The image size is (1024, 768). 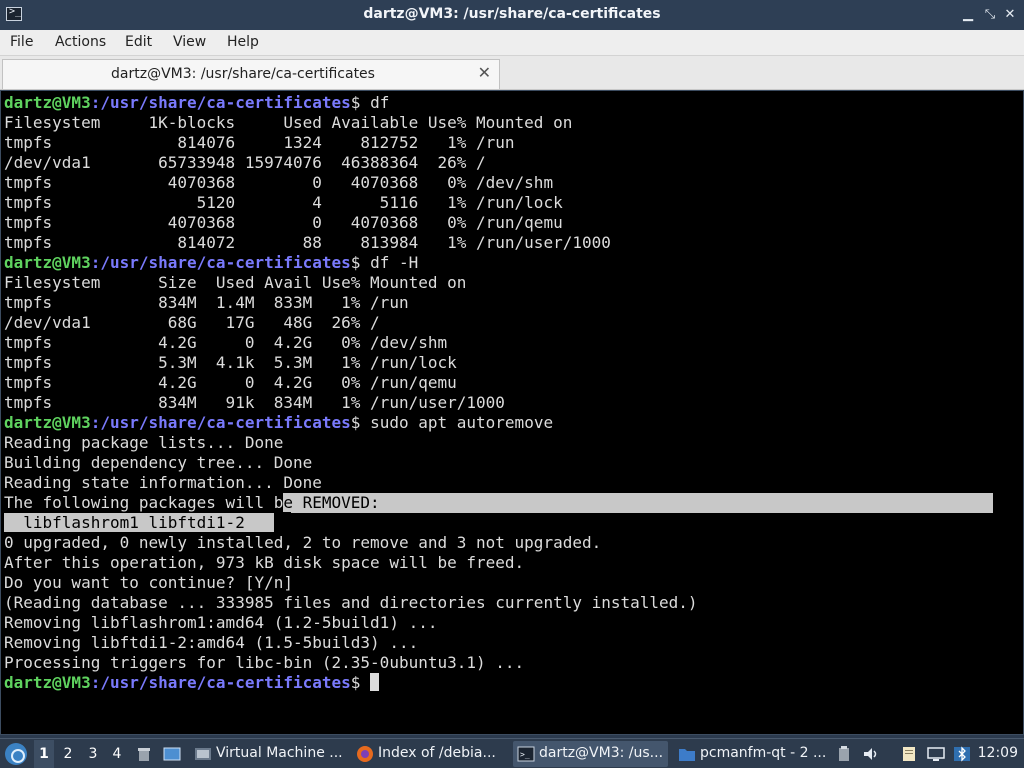 I want to click on text-cursor, so click(x=375, y=682).